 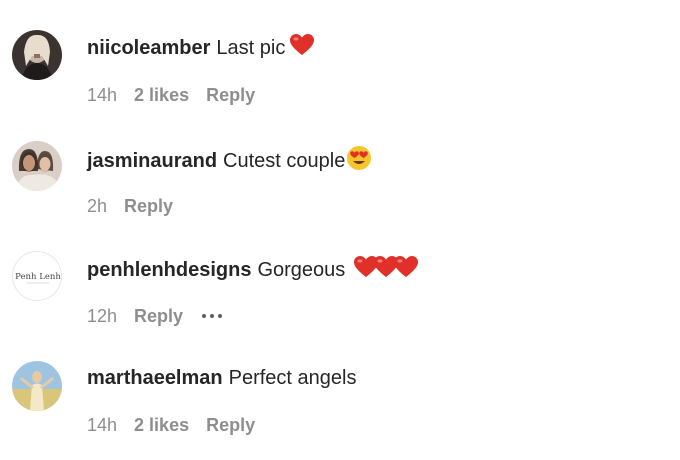 I want to click on red-hearts-icon, so click(x=386, y=270).